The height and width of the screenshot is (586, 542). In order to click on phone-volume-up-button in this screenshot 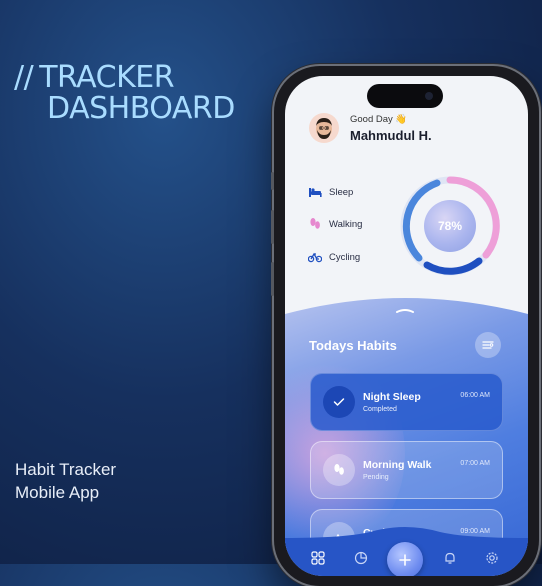, I will do `click(272, 227)`.